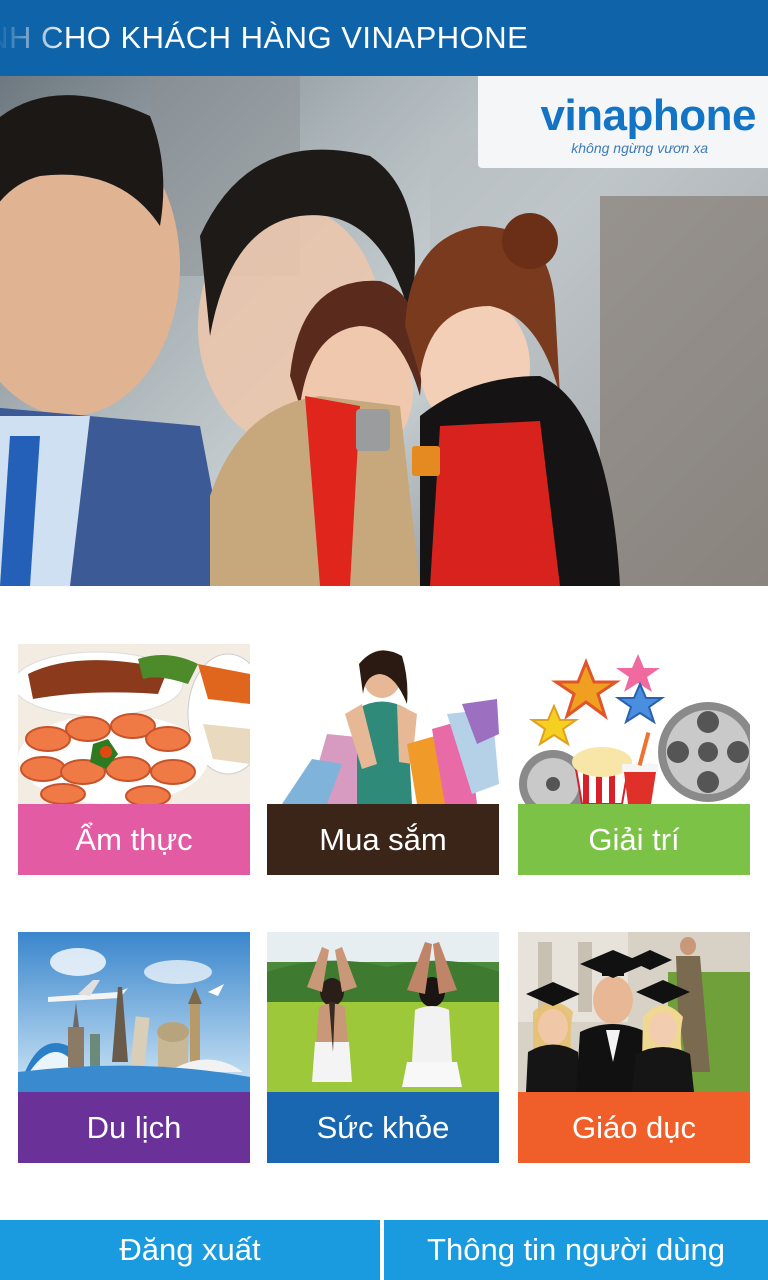 The width and height of the screenshot is (768, 1280). I want to click on category-education-label: Giáo dục, so click(634, 1127).